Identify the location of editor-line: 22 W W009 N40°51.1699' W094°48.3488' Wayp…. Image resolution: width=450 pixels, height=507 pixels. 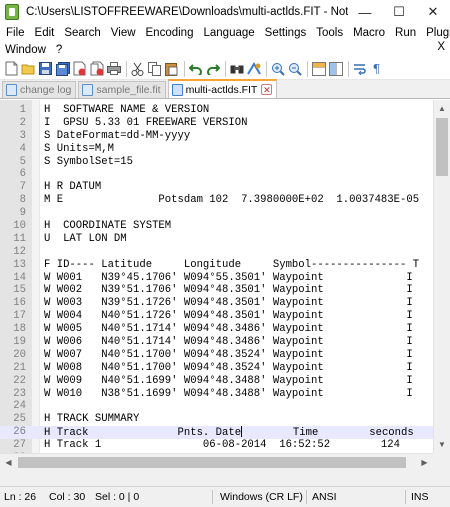
(216, 381).